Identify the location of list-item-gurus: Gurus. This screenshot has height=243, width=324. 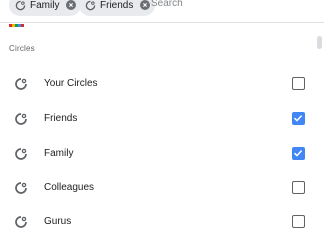
(158, 222).